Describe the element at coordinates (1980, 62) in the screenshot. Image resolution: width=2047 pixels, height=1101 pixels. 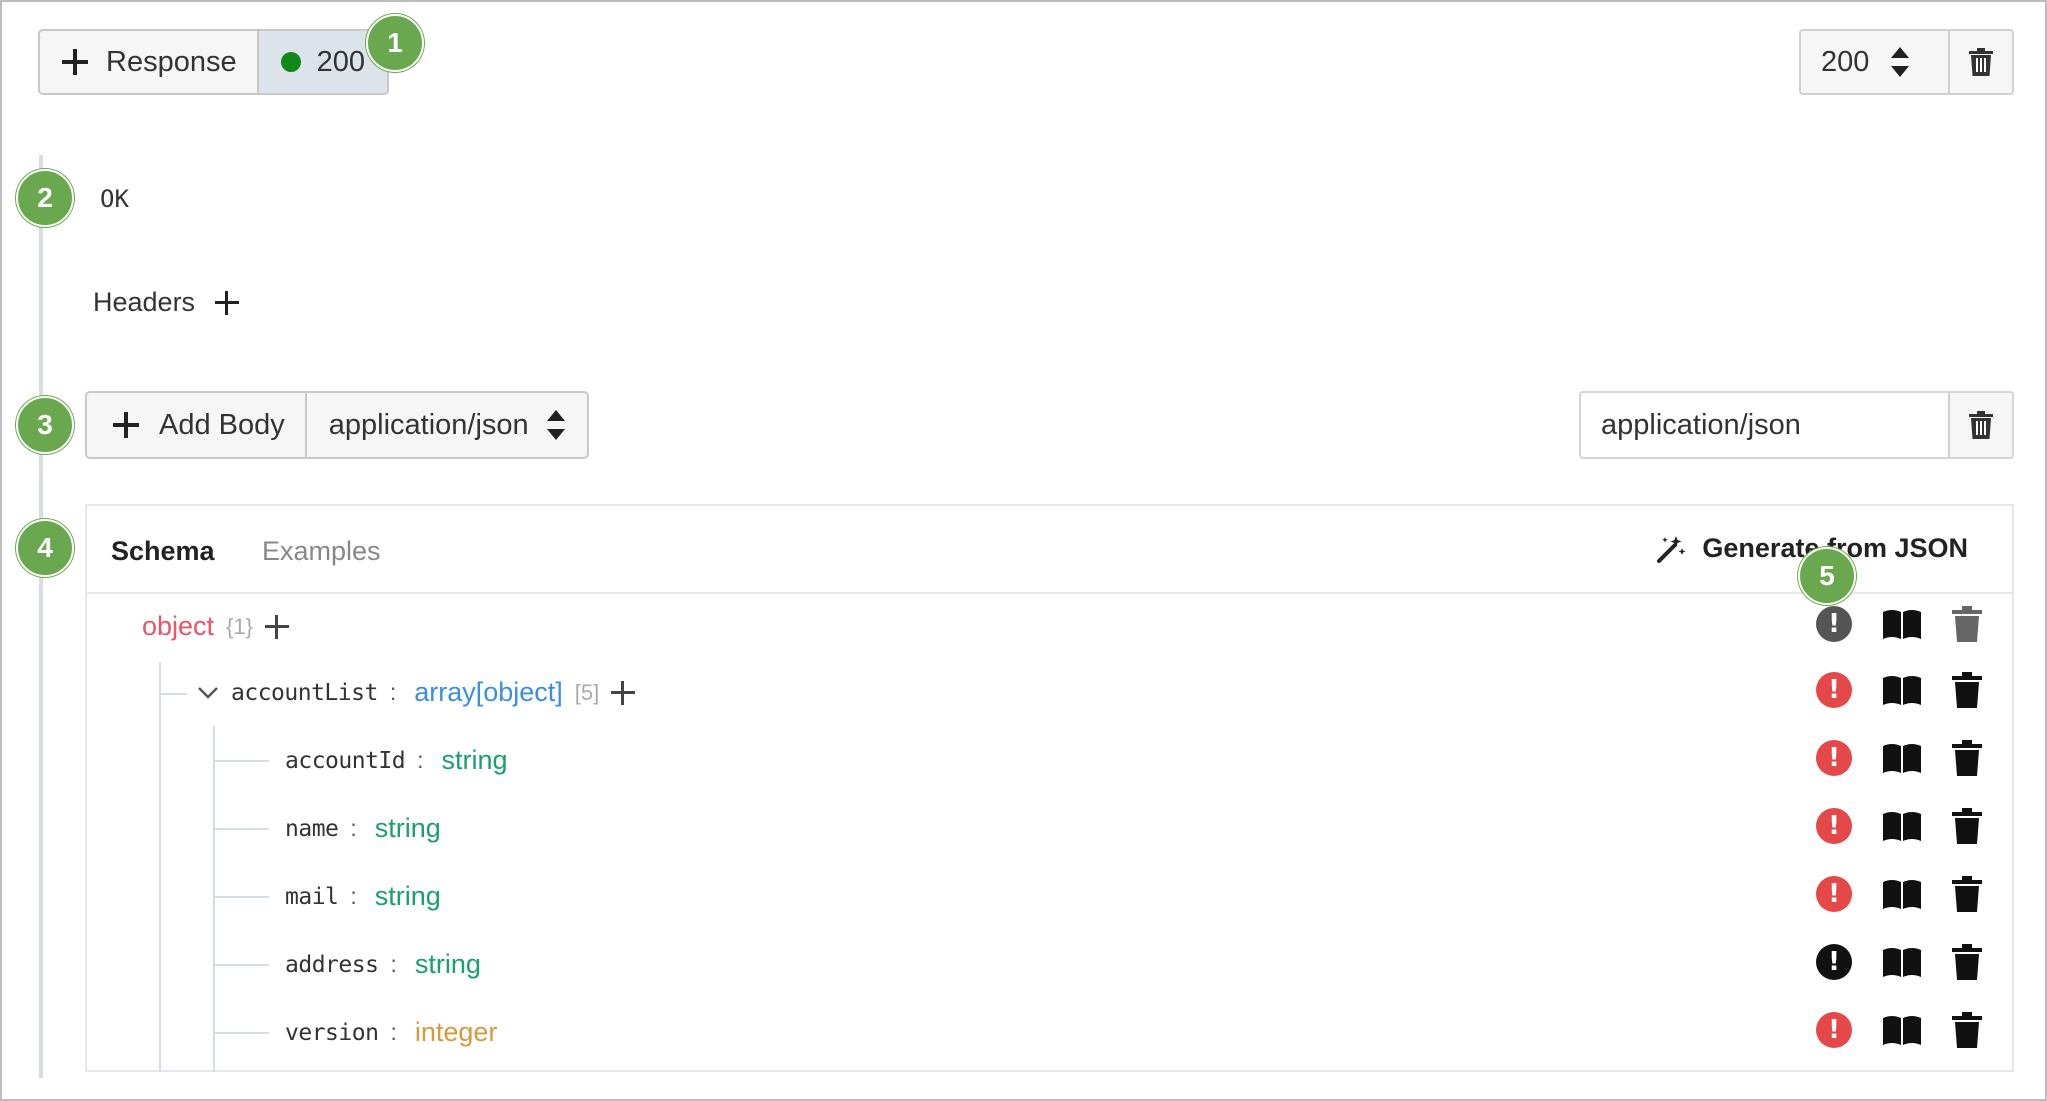
I see `delete-response-button` at that location.